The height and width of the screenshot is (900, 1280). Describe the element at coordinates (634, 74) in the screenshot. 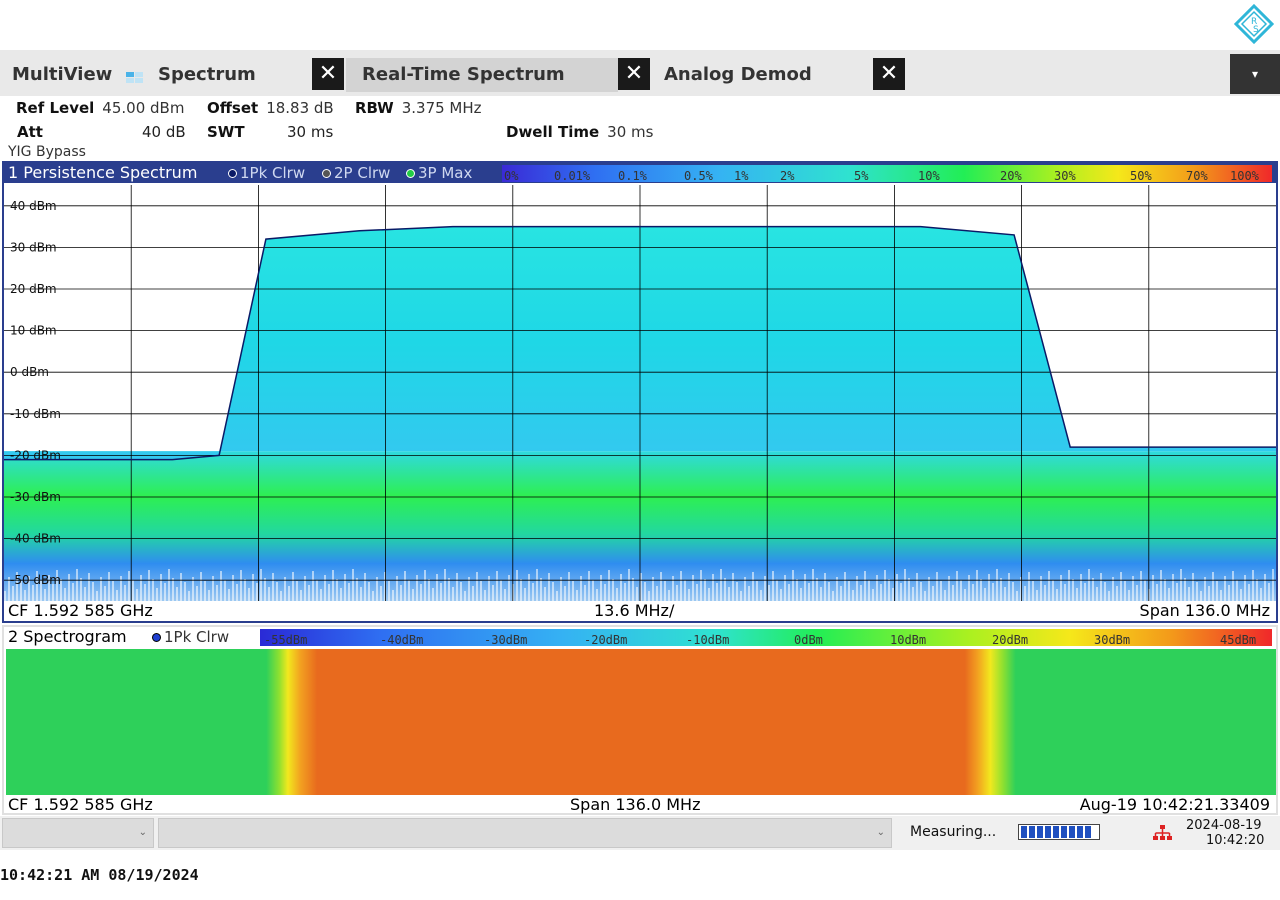

I see `close-realtime-tab-button: ✕` at that location.